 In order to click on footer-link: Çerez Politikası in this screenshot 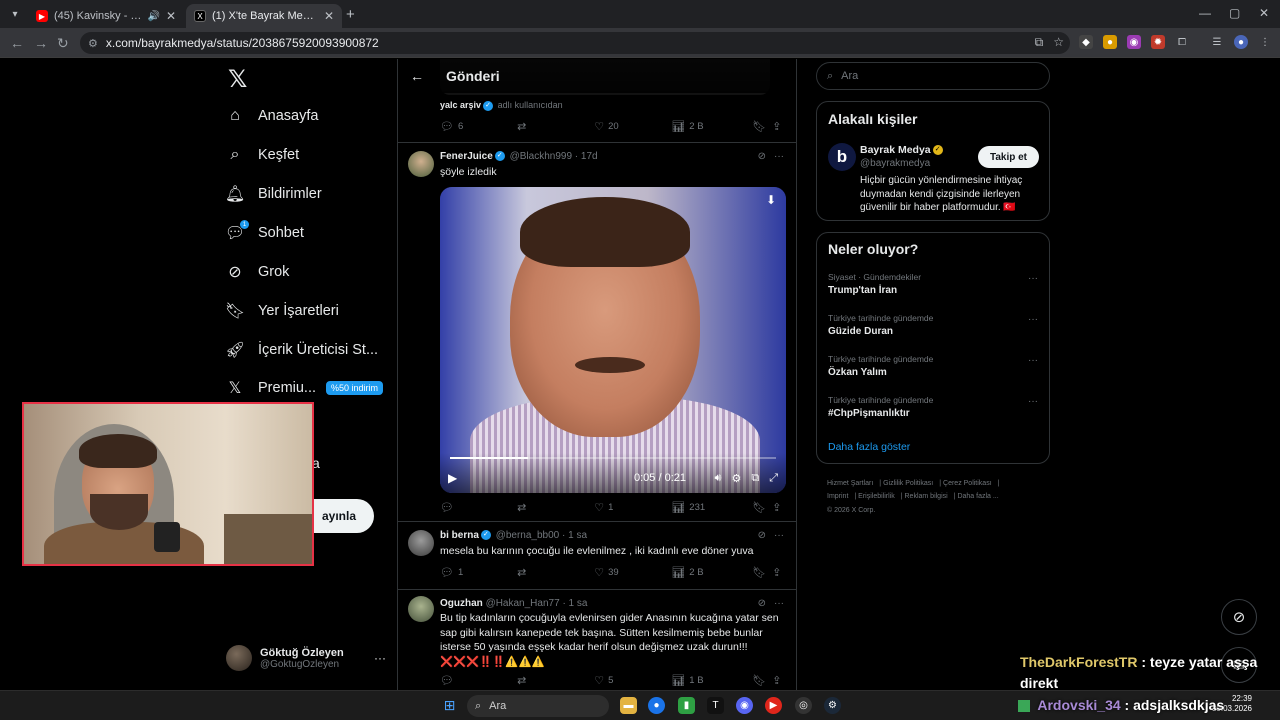, I will do `click(967, 483)`.